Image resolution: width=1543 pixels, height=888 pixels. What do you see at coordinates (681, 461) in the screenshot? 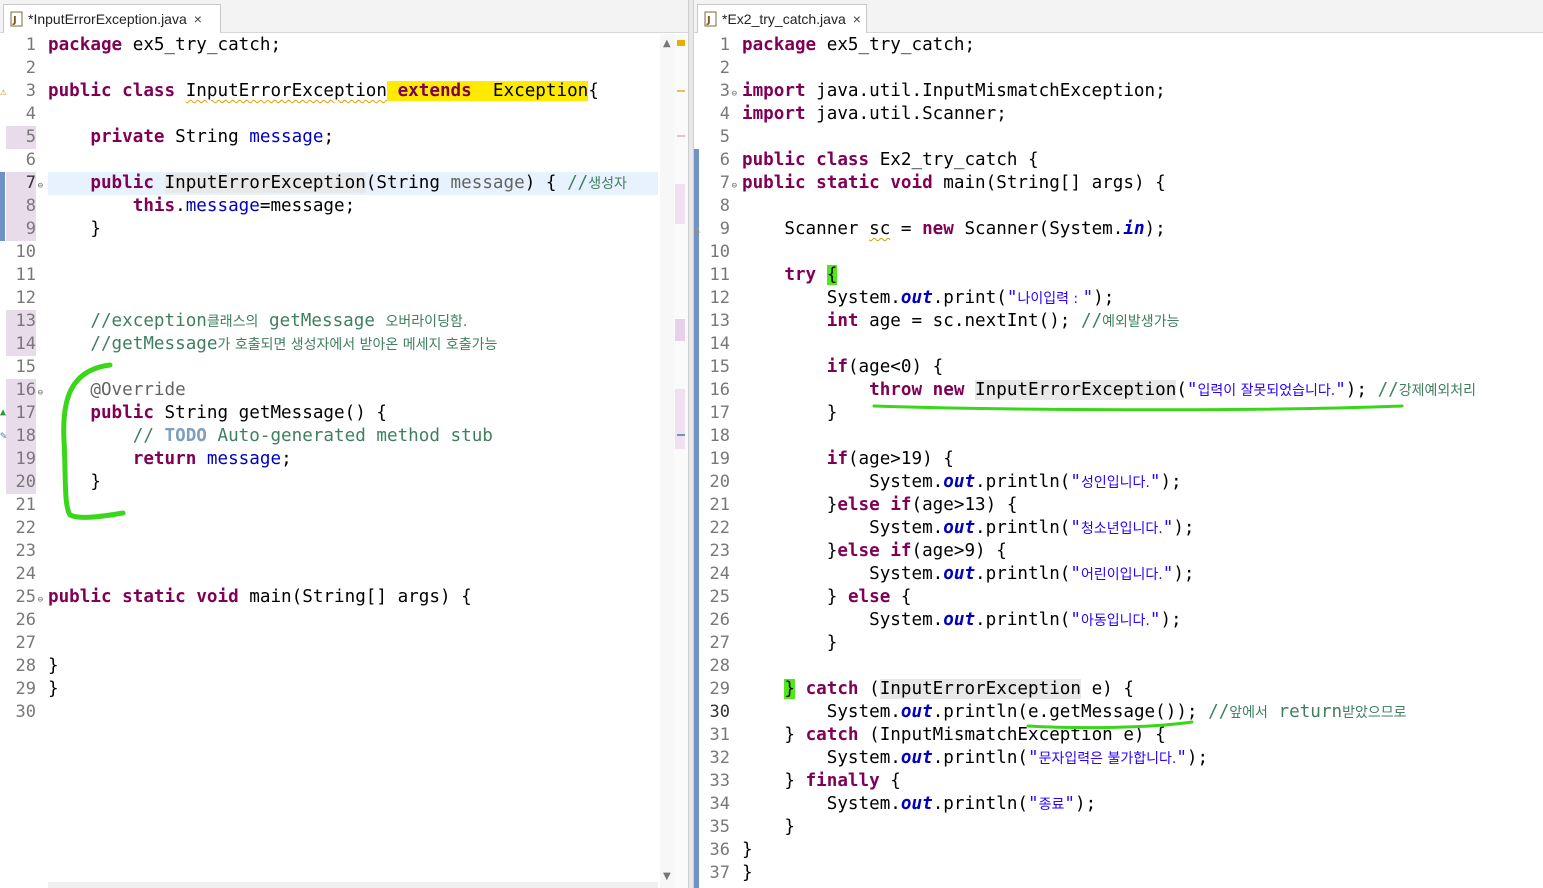
I see `left-overview-ruler` at bounding box center [681, 461].